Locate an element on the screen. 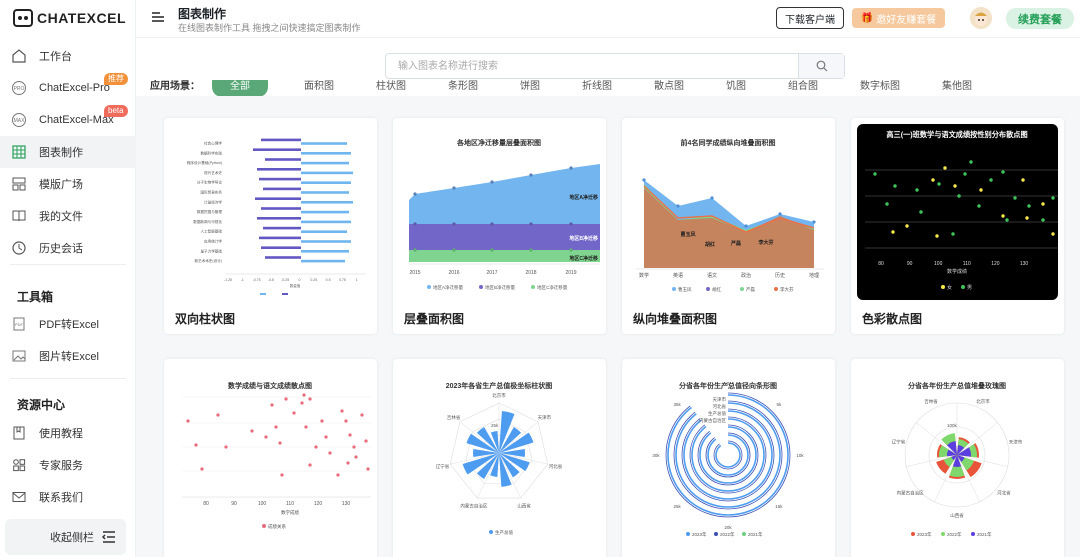 Image resolution: width=1080 pixels, height=557 pixels. chart-title: 2023年各省生产总值极坐标柱状图 is located at coordinates (499, 385).